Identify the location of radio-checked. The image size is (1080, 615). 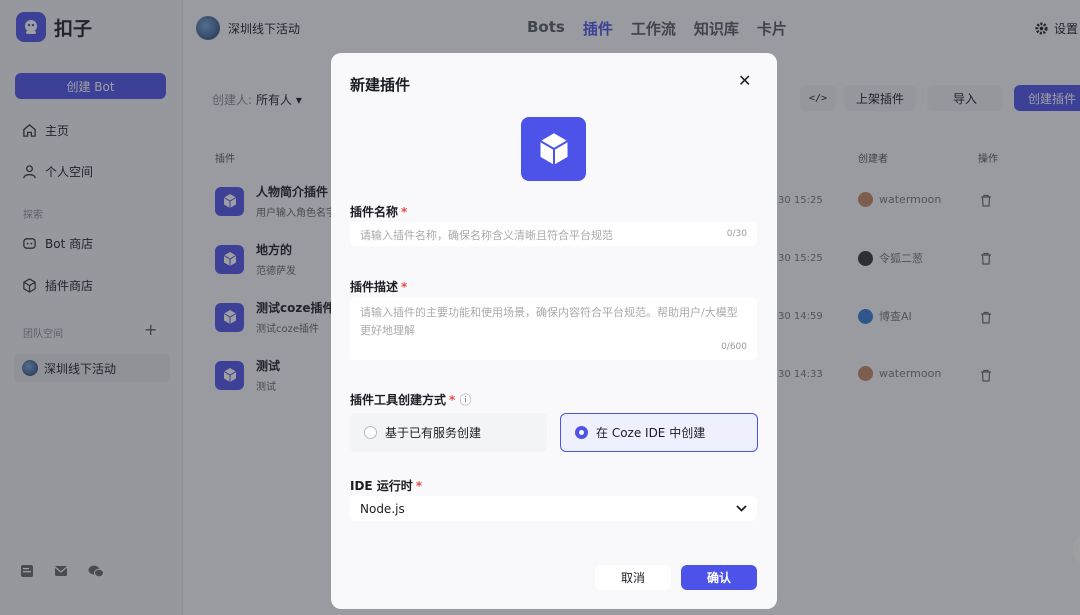
(581, 432).